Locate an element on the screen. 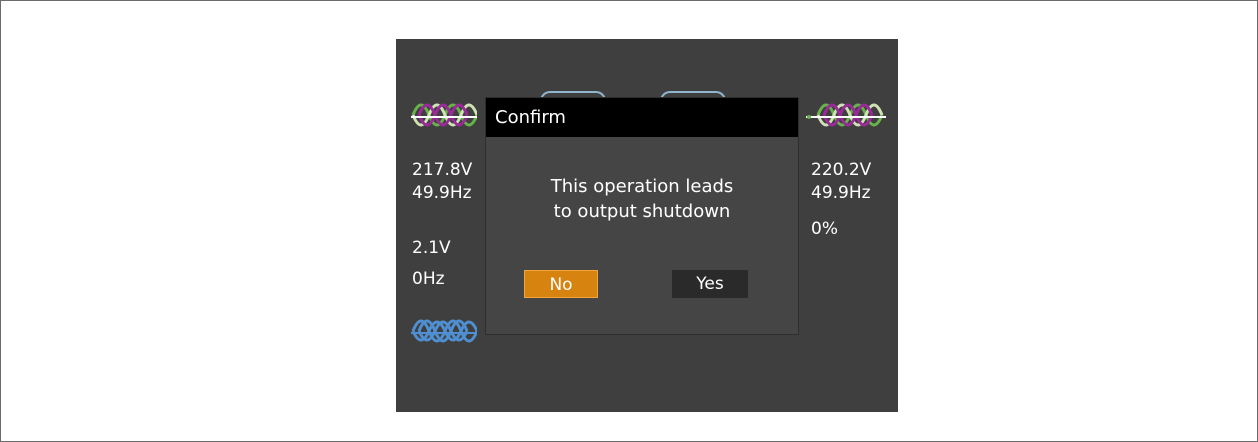 This screenshot has height=442, width=1258. dialog-message-line-2: to output shutdown is located at coordinates (642, 211).